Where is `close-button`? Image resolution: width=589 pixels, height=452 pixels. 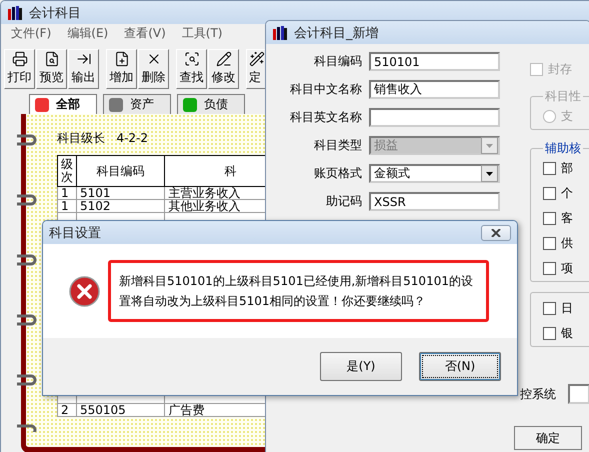 close-button is located at coordinates (496, 232).